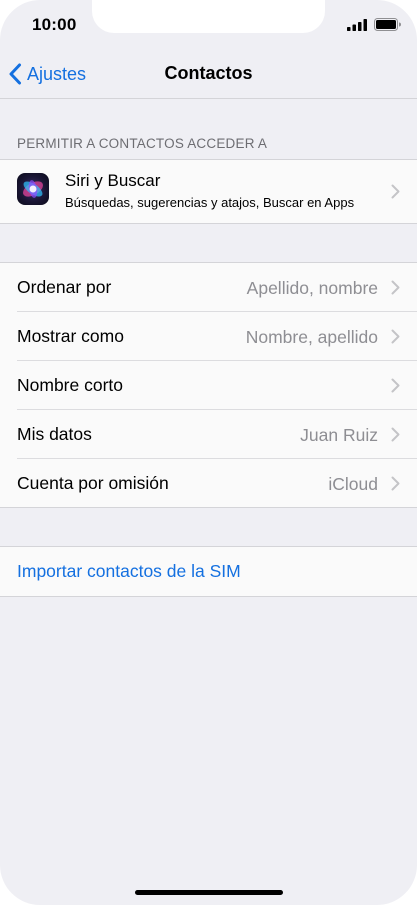 The width and height of the screenshot is (417, 905). I want to click on navigation-bar: Ajustes Contactos, so click(208, 74).